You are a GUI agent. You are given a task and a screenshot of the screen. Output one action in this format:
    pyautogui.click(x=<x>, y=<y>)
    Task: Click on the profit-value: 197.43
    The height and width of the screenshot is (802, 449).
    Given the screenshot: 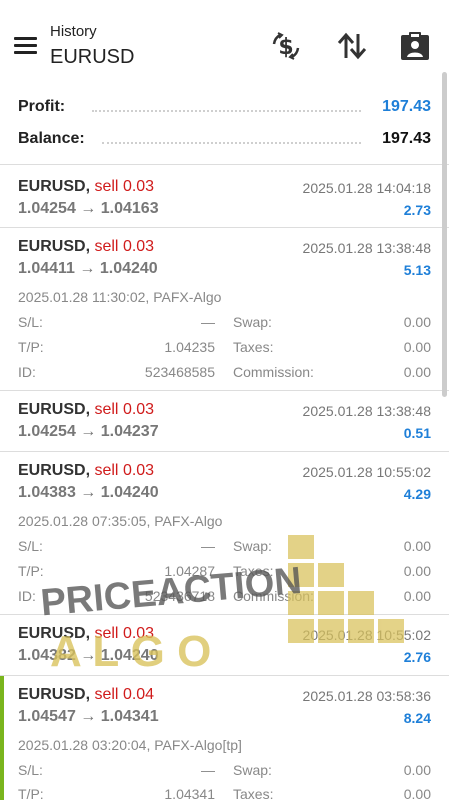 What is the action you would take?
    pyautogui.click(x=406, y=106)
    